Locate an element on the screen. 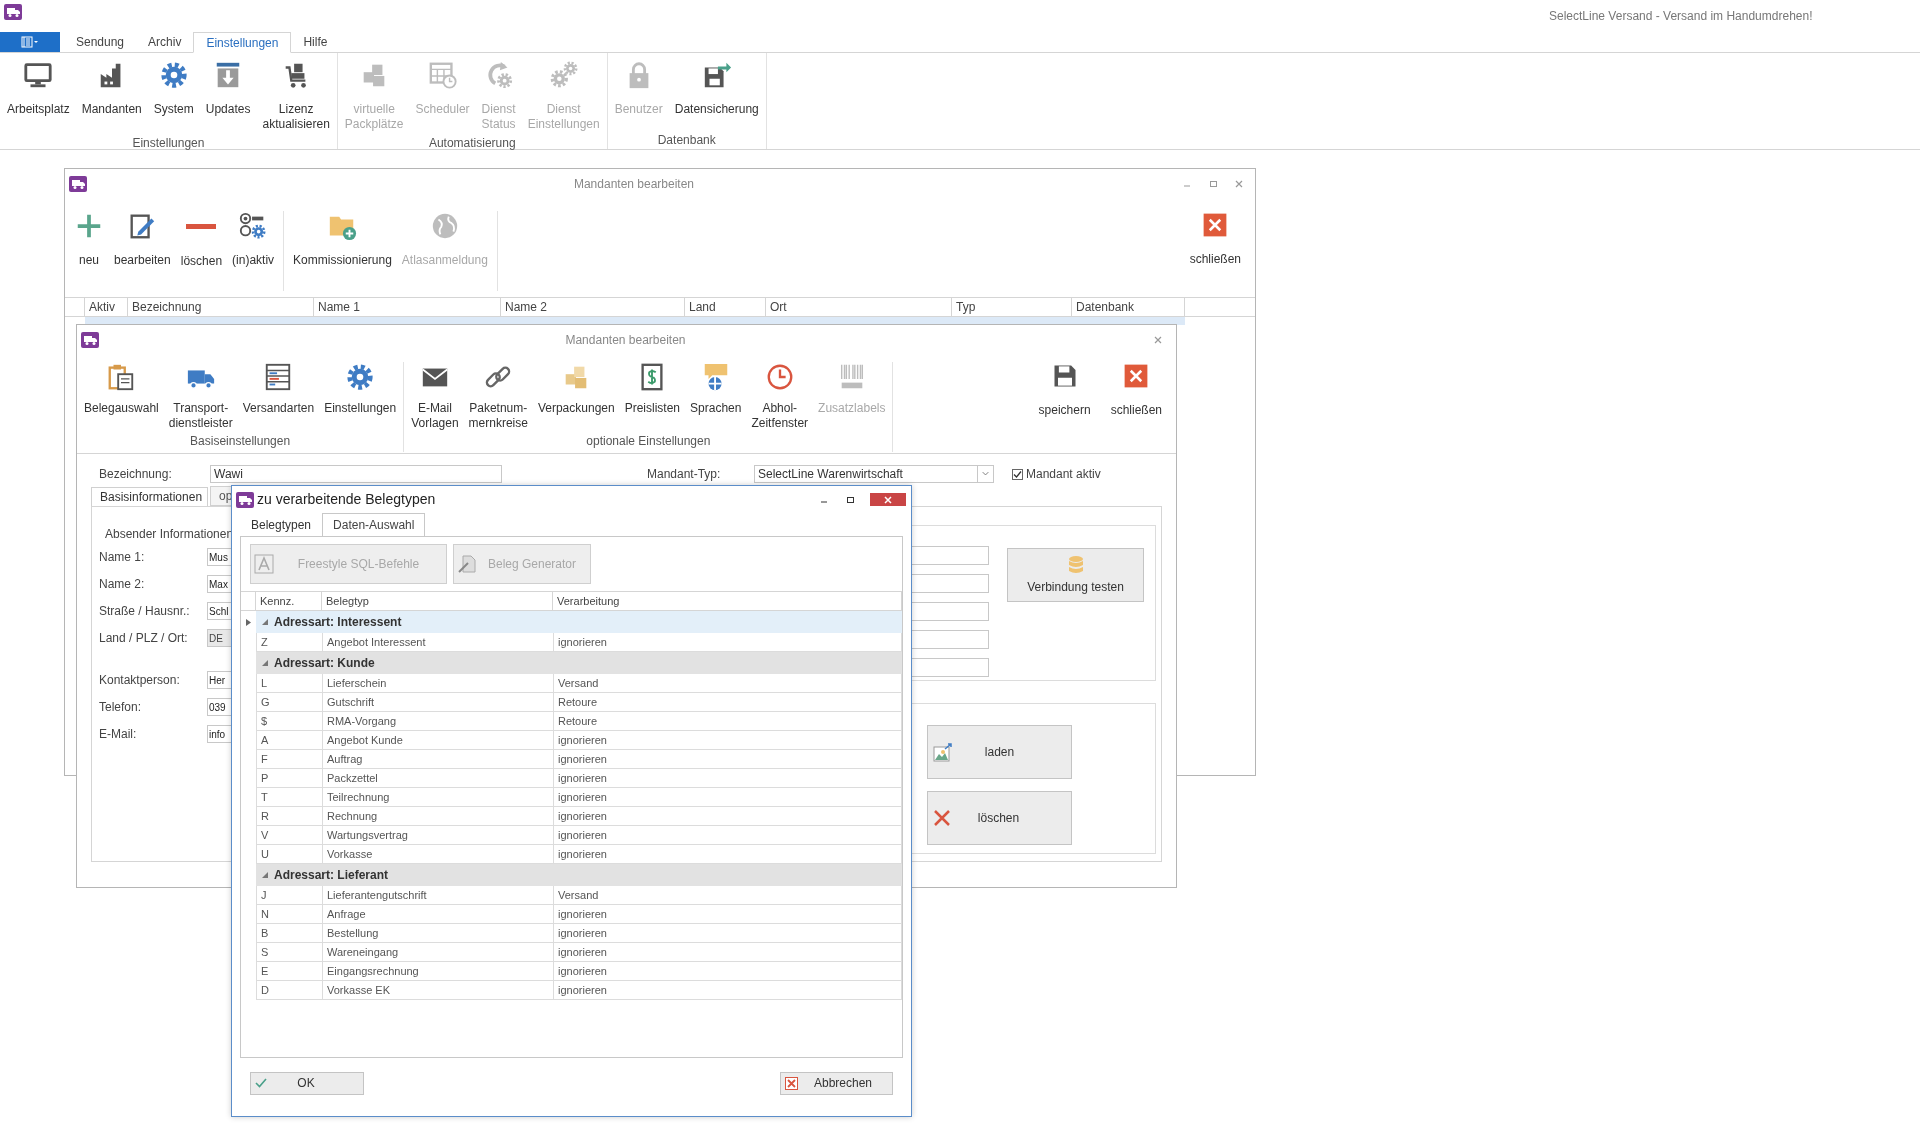  ok-button: OK is located at coordinates (307, 1083).